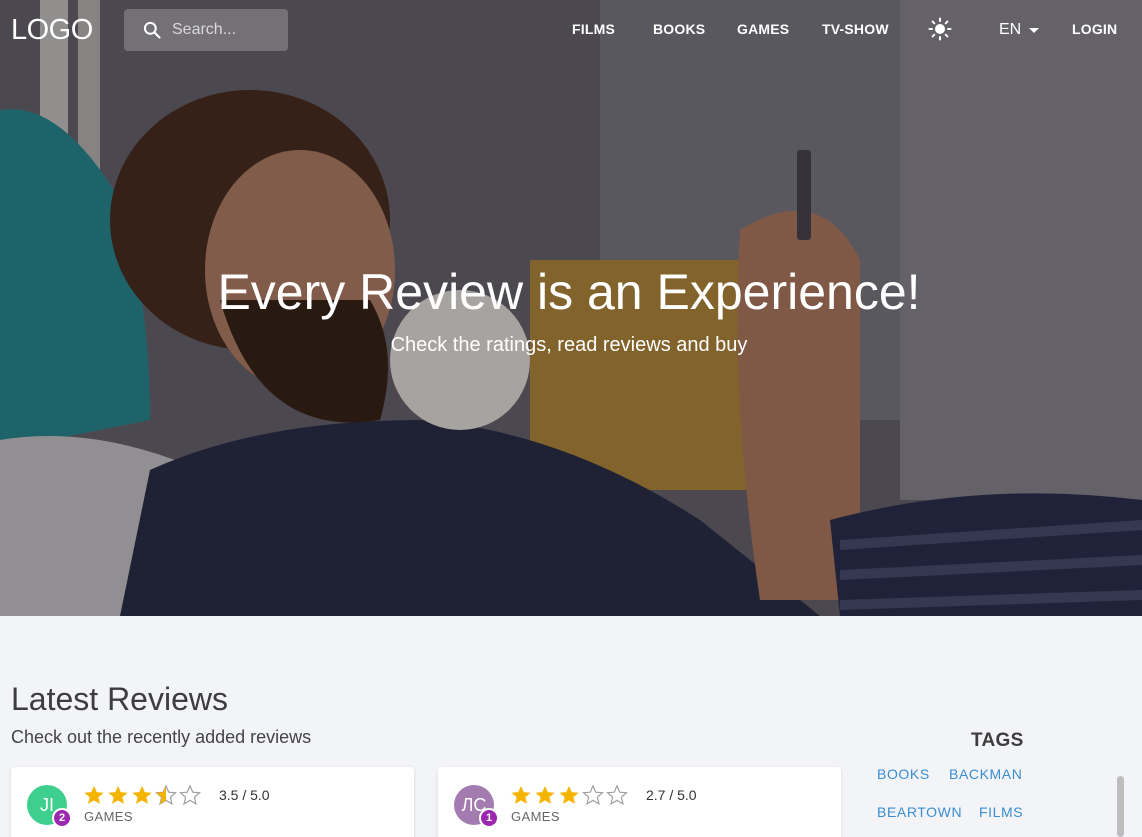 Image resolution: width=1142 pixels, height=837 pixels. What do you see at coordinates (212, 802) in the screenshot?
I see `review-card: JI 2 3.5 / 5.0 GAMES` at bounding box center [212, 802].